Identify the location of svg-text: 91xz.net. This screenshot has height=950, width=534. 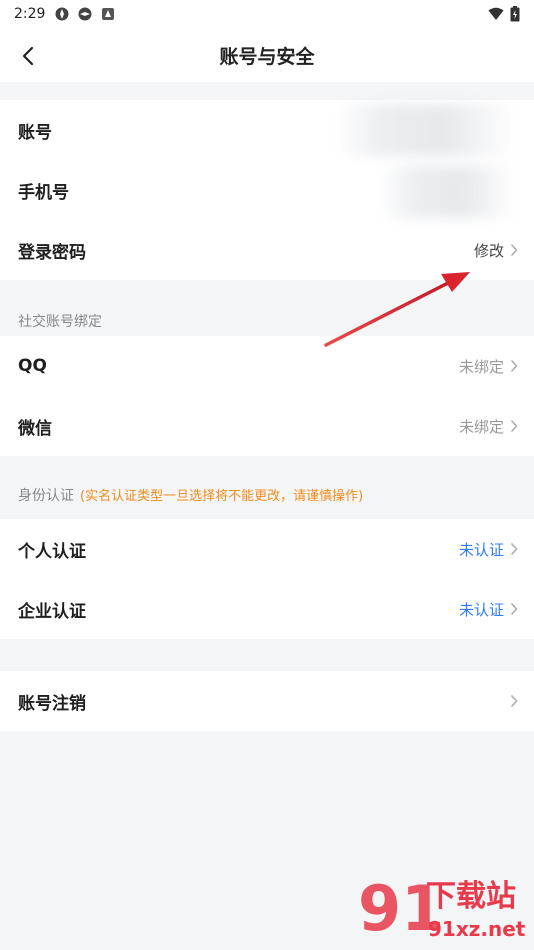
(477, 929).